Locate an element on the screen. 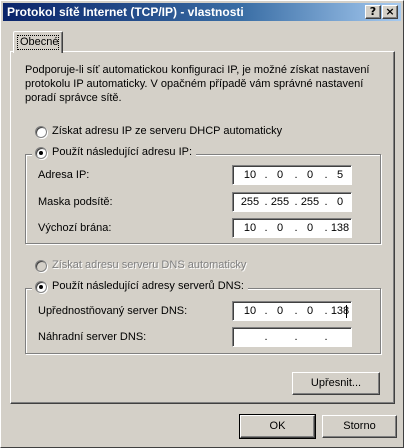  subnet-mask-input: 255 . 255 . 255 . 0 is located at coordinates (292, 202).